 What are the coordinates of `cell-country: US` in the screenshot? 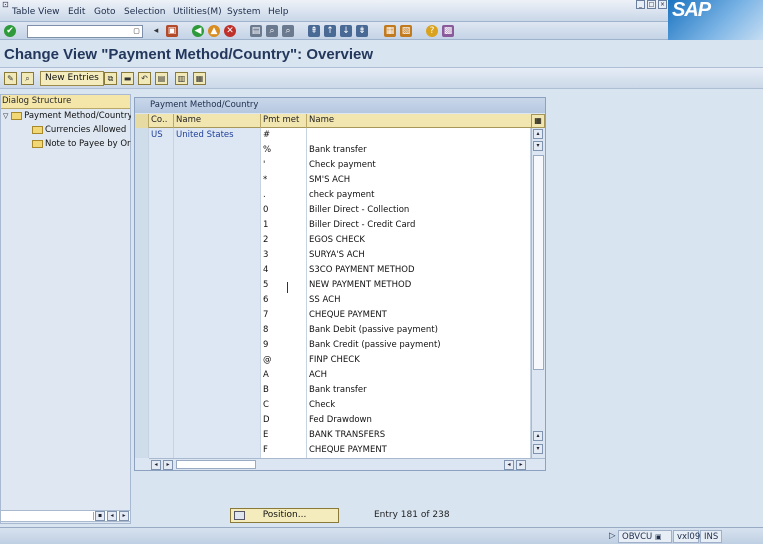 It's located at (161, 135).